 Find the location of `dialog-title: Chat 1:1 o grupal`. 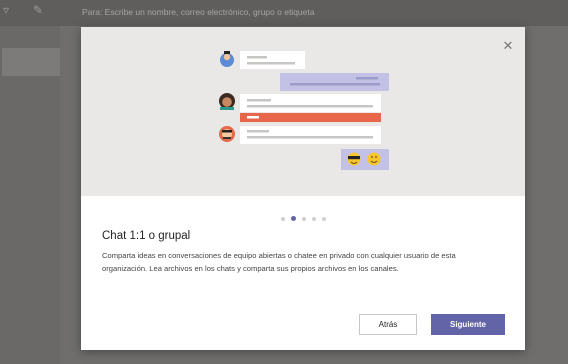

dialog-title: Chat 1:1 o grupal is located at coordinates (146, 236).